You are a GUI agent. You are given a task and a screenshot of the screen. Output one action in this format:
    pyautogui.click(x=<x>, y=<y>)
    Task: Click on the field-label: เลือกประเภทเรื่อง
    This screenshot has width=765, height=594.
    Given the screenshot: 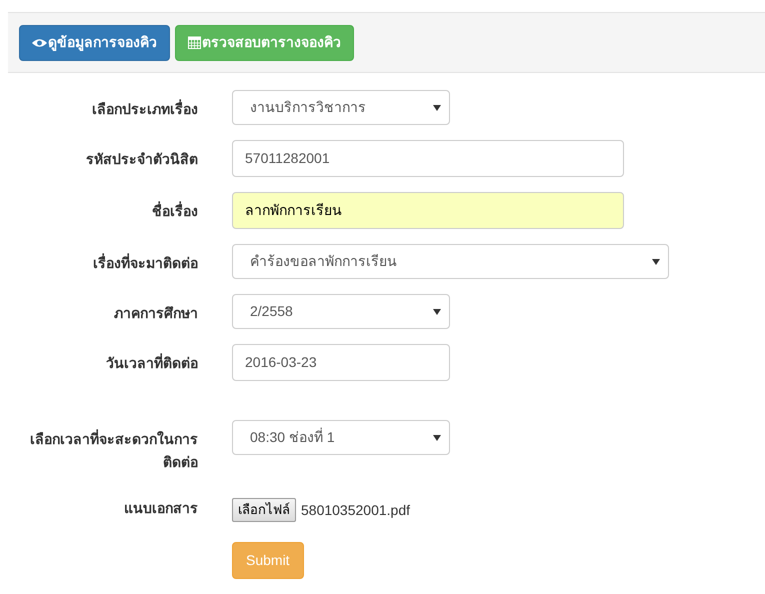 What is the action you would take?
    pyautogui.click(x=145, y=108)
    